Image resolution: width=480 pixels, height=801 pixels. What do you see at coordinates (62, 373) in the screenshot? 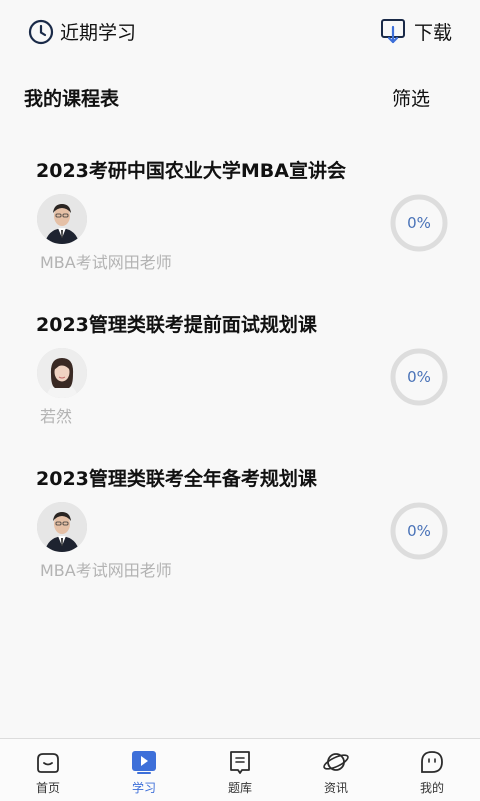
I see `female-teacher-avatar` at bounding box center [62, 373].